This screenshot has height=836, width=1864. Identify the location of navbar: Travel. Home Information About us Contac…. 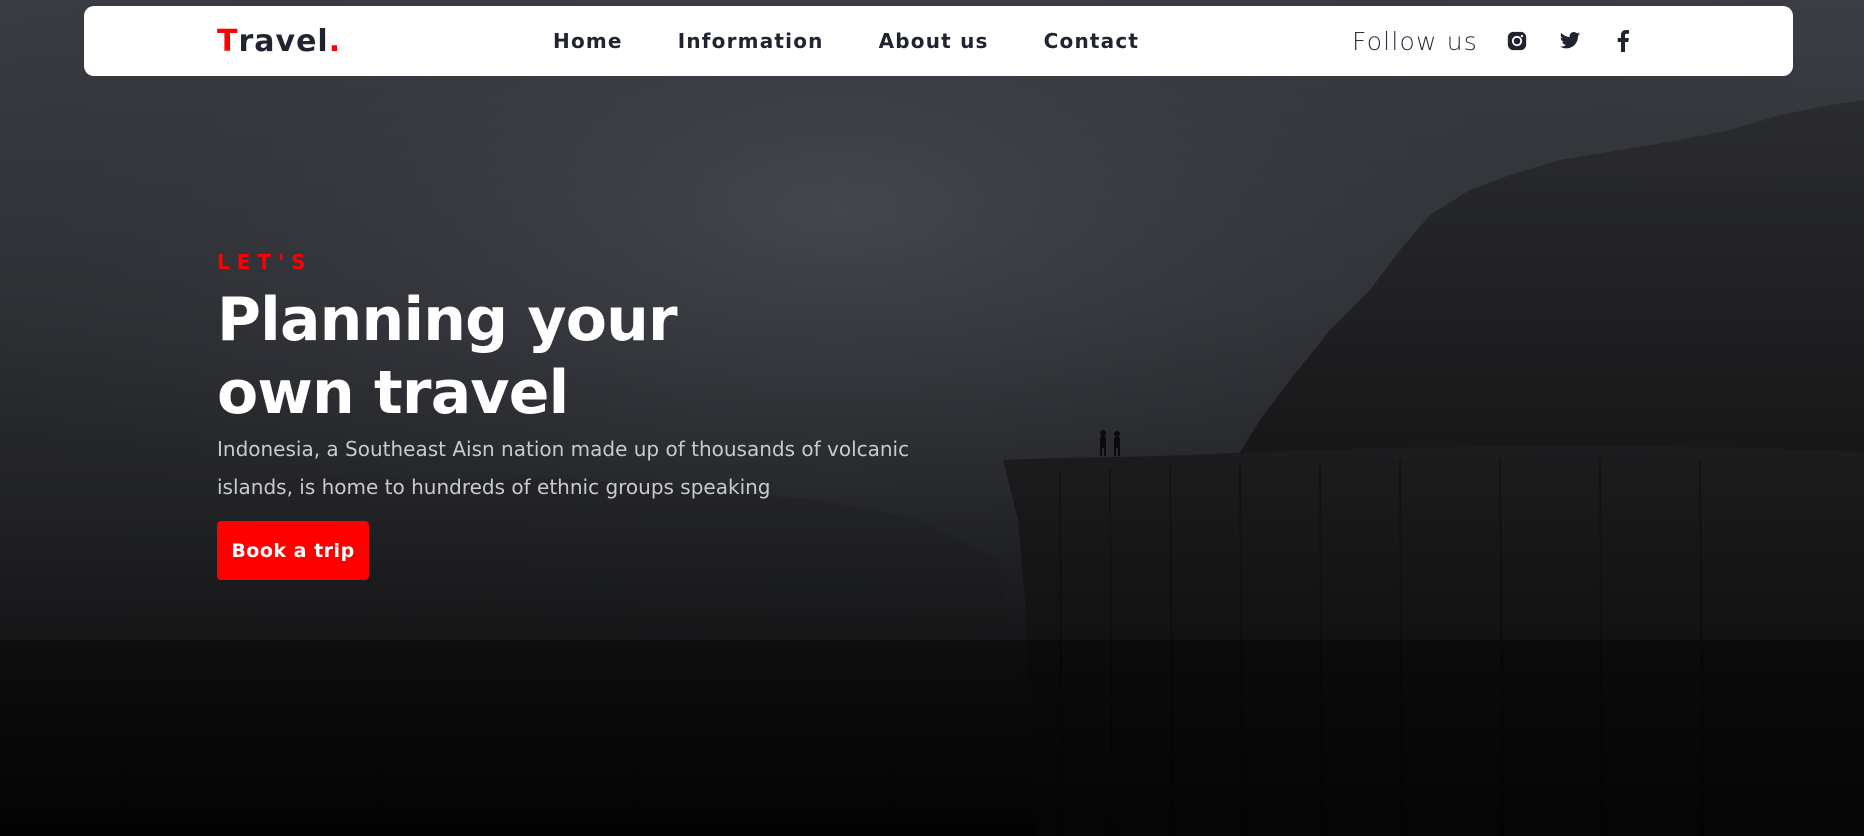
(938, 41).